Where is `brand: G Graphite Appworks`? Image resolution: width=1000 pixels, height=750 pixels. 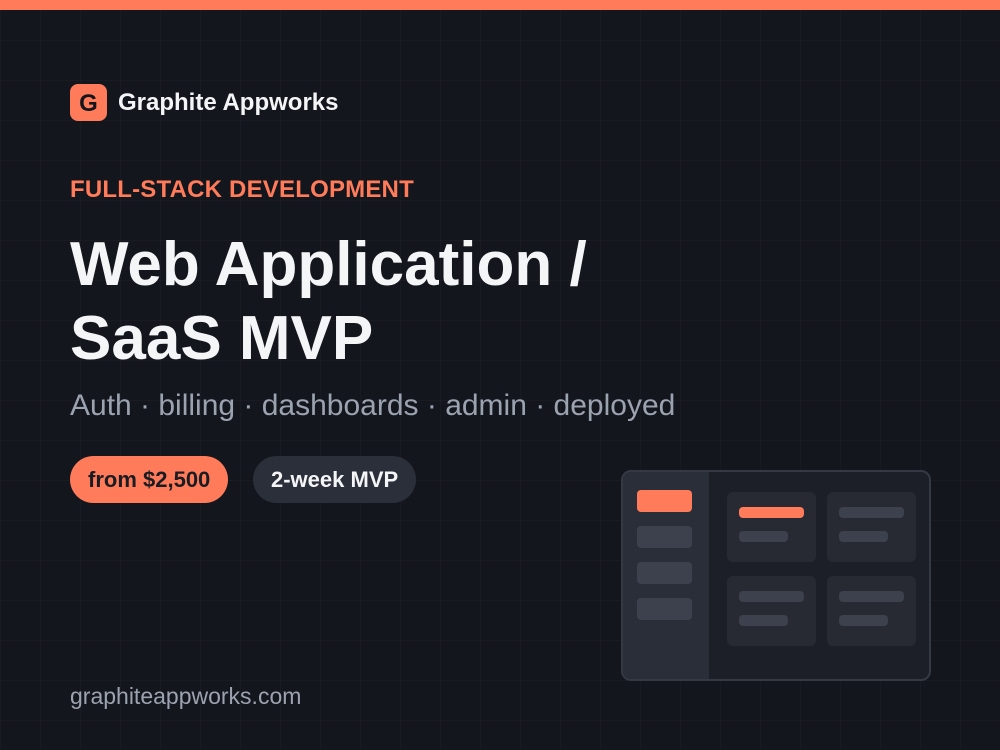
brand: G Graphite Appworks is located at coordinates (204, 102).